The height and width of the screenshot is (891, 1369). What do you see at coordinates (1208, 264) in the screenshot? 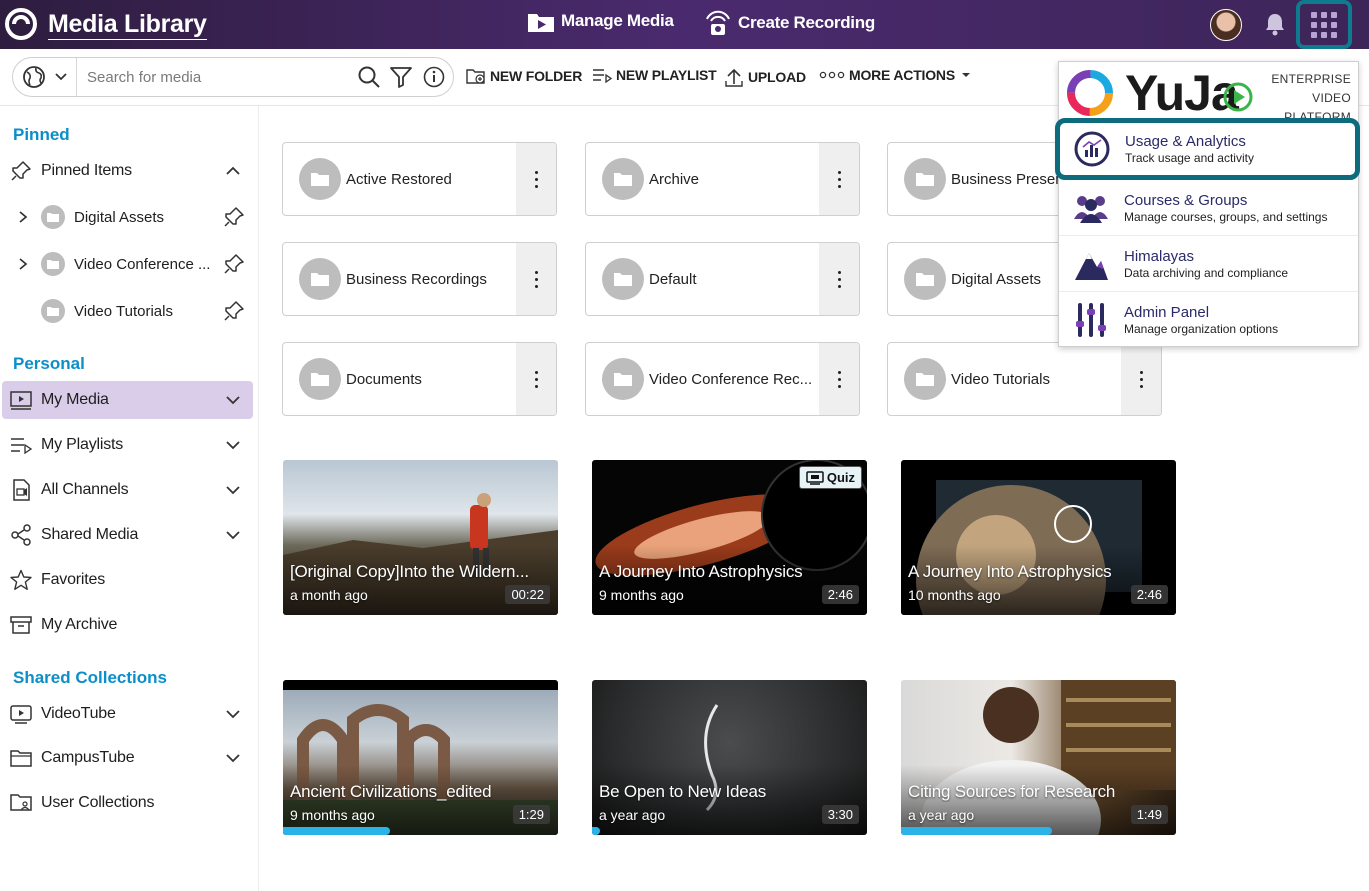
I see `app-himalayas: Himalayas Data archiving and compliance` at bounding box center [1208, 264].